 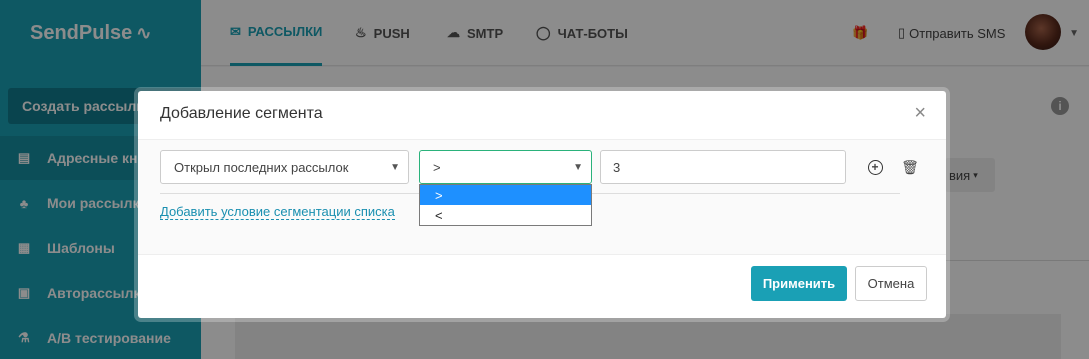 I want to click on modal-title: Добавление сегмента, so click(x=241, y=113).